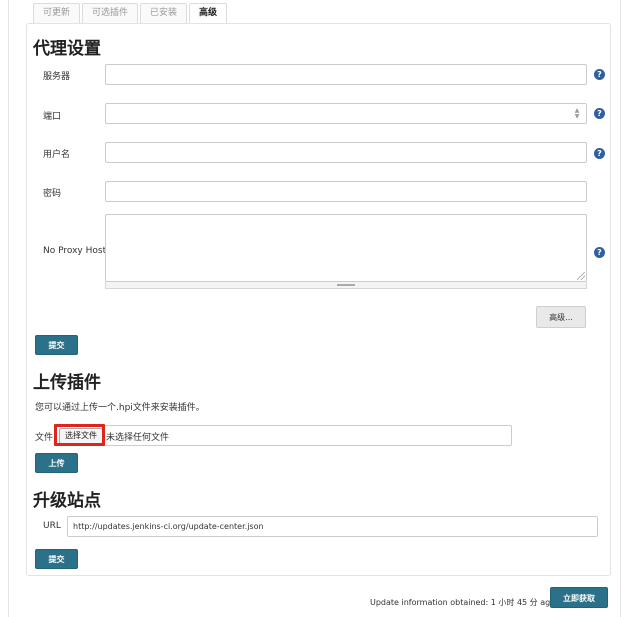  Describe the element at coordinates (599, 153) in the screenshot. I see `username-help-icon: ?` at that location.